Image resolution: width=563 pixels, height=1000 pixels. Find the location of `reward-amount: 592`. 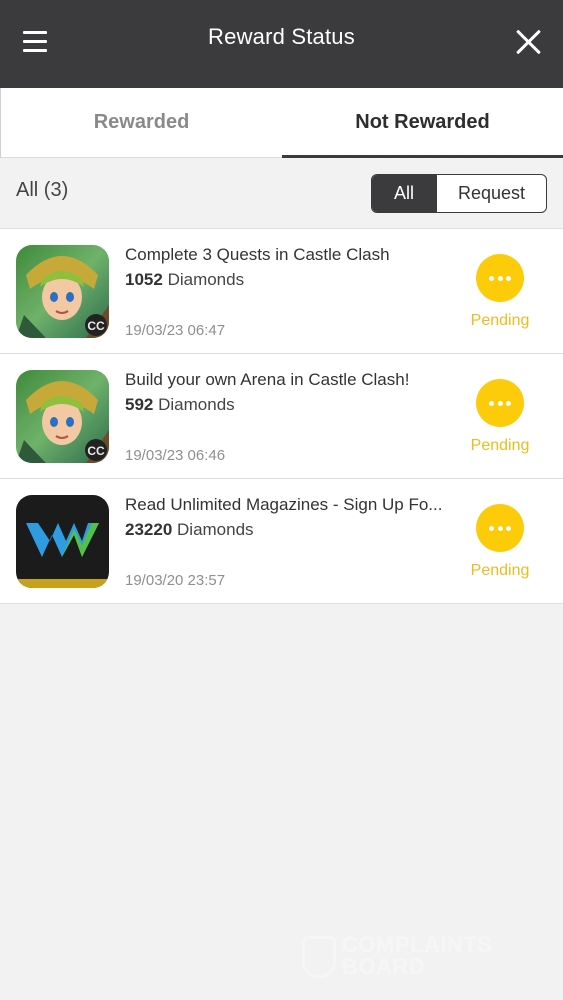

reward-amount: 592 is located at coordinates (139, 404).